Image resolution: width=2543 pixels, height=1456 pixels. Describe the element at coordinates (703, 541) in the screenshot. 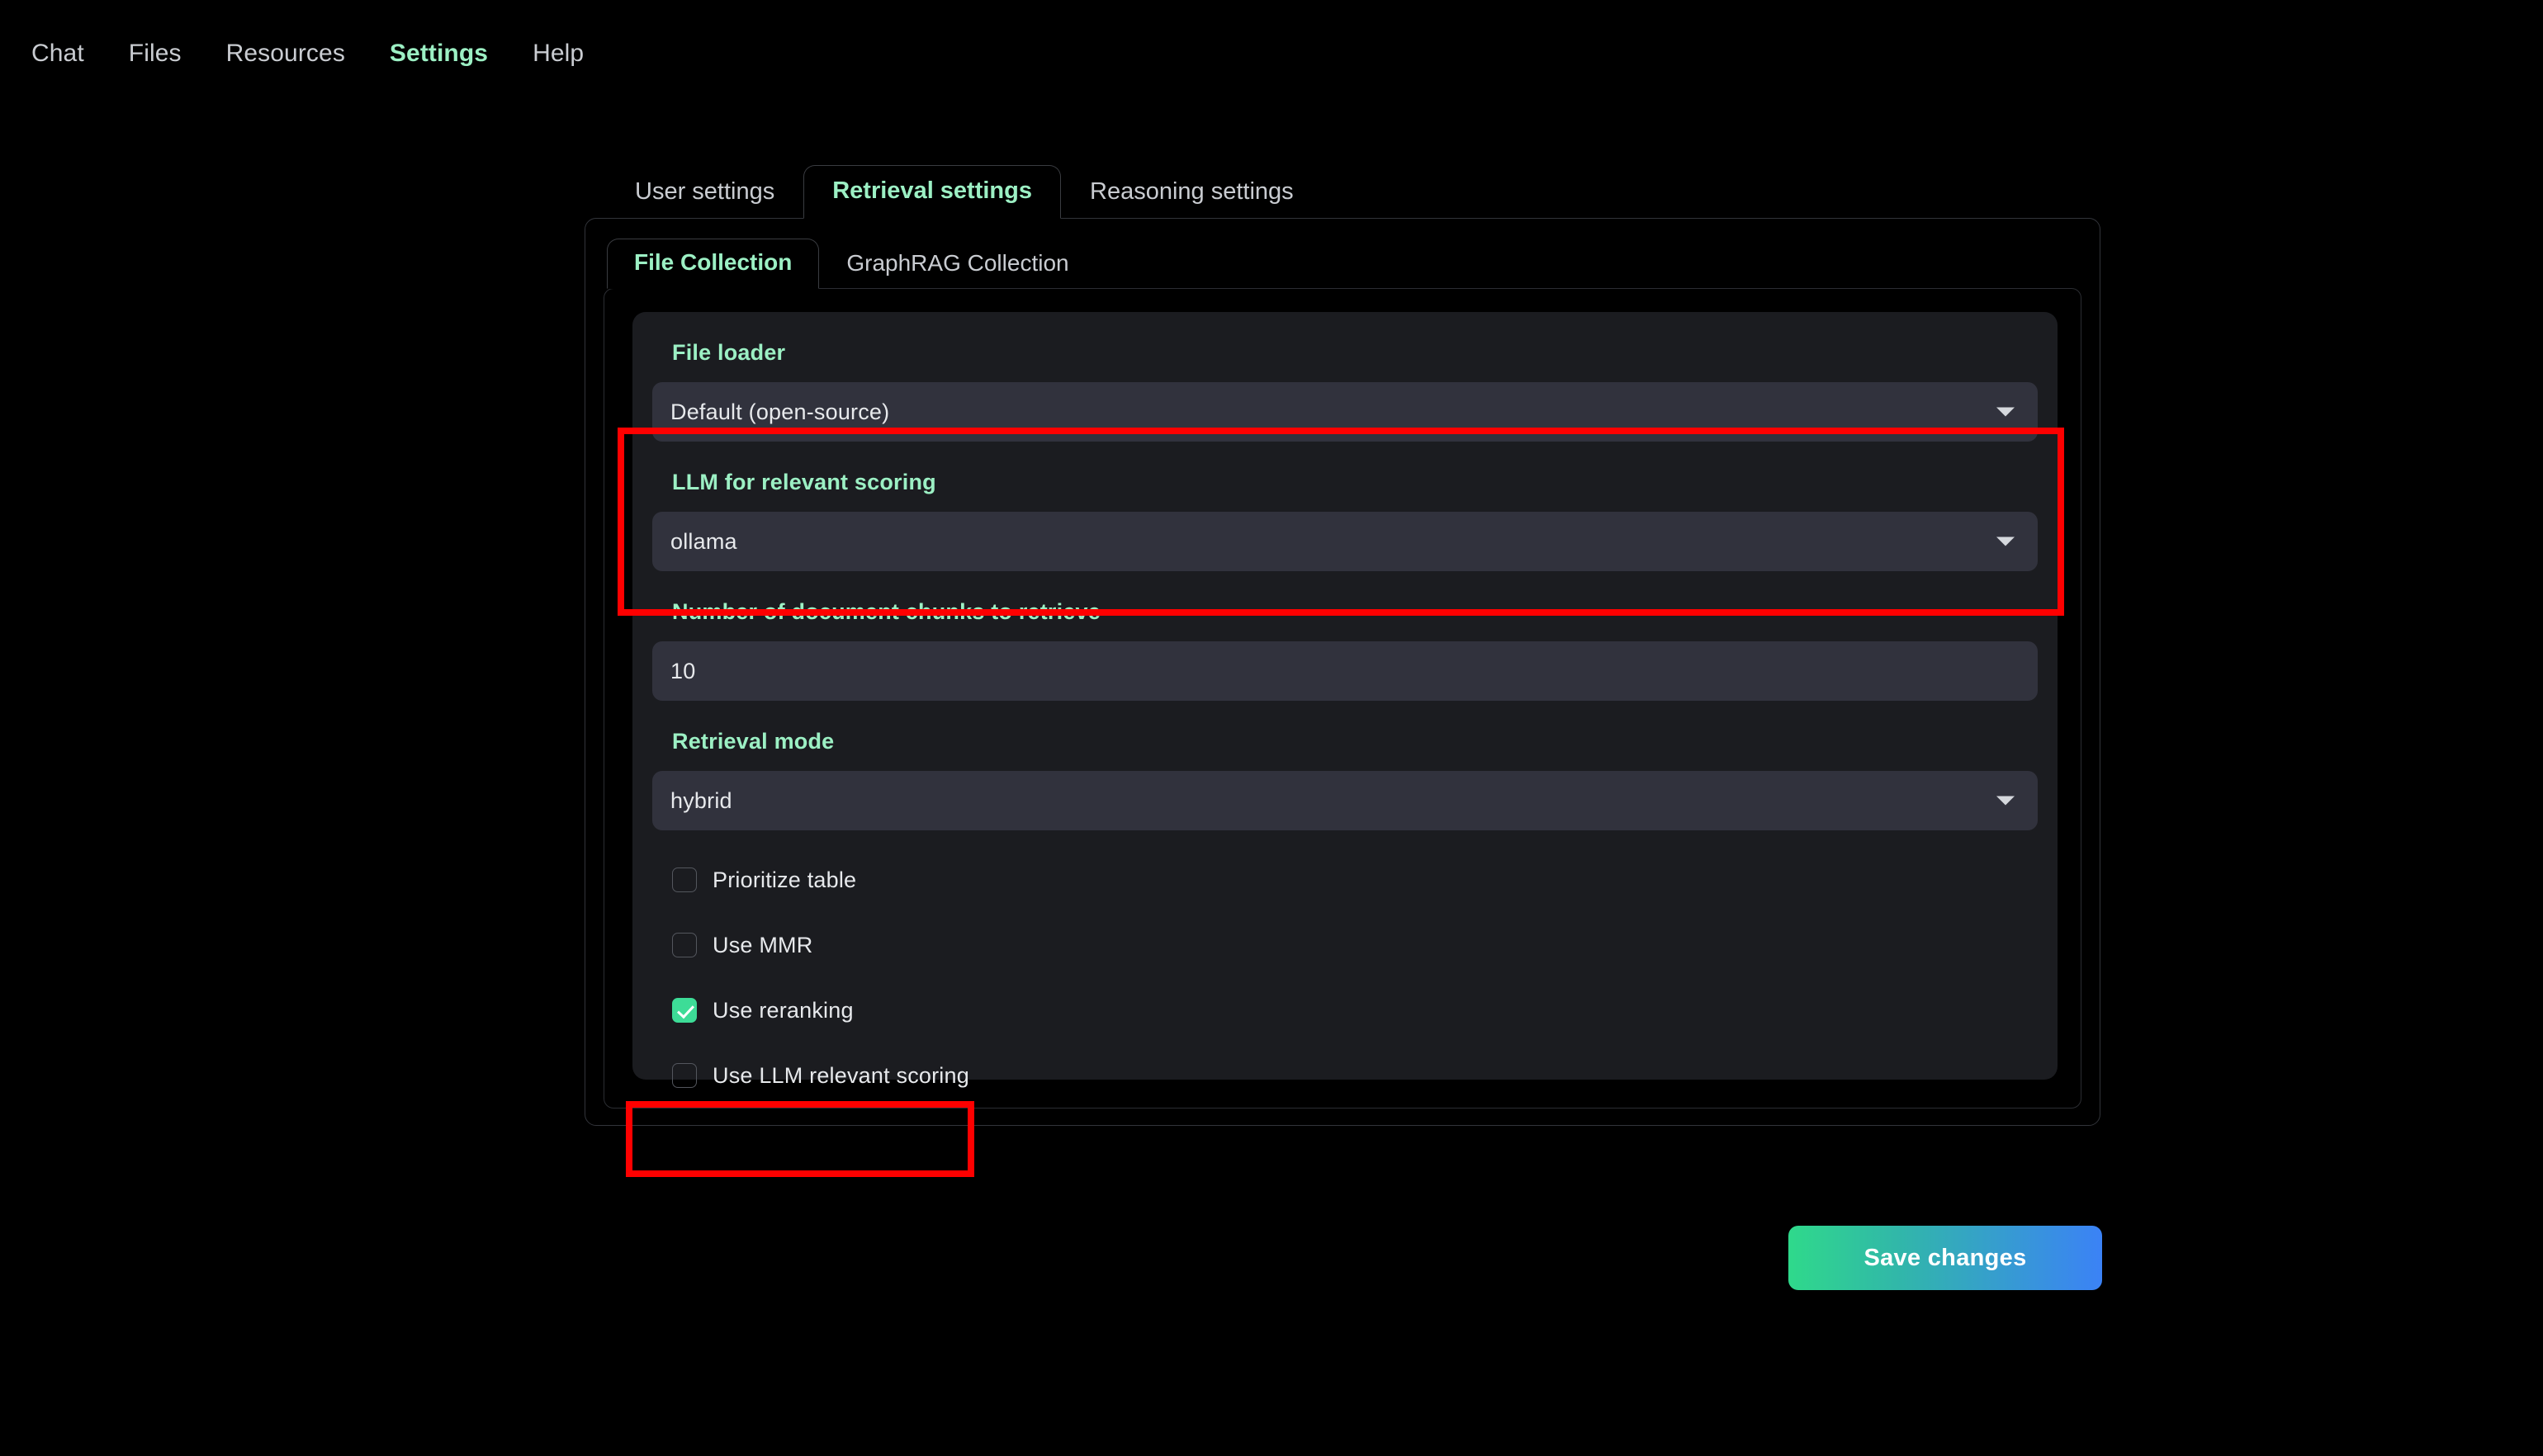

I see `llm-scoring-value: ollama` at that location.